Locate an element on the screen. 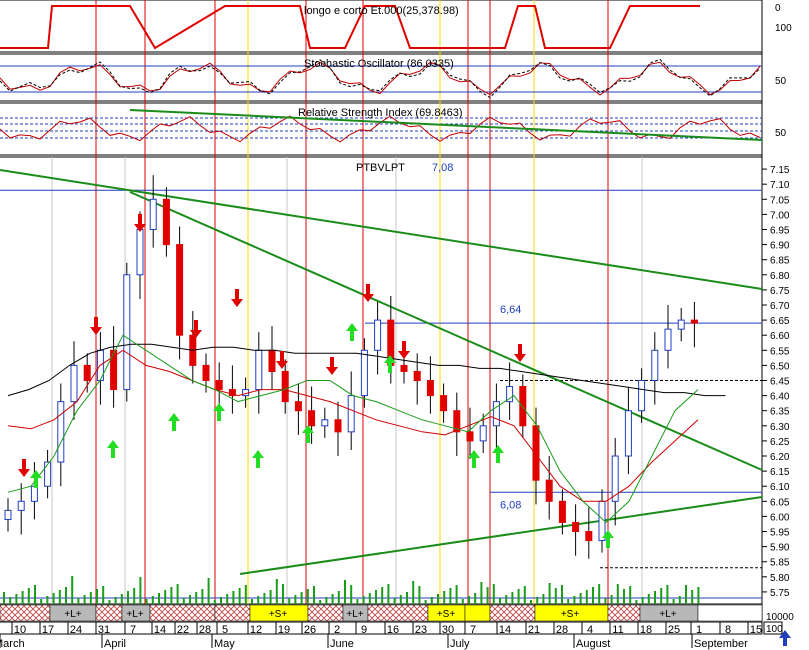 The image size is (809, 650). y-tick-label: 6.85 is located at coordinates (780, 261).